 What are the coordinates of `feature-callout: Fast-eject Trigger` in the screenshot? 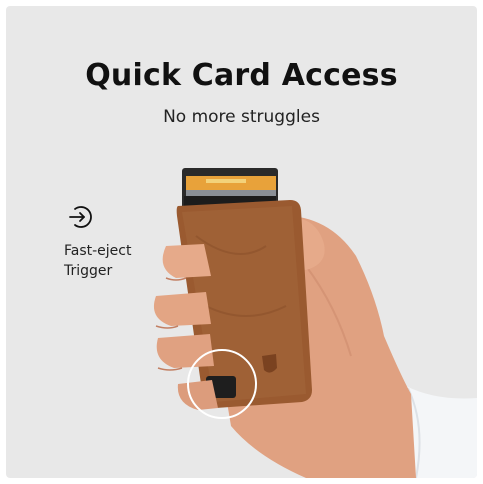 It's located at (119, 242).